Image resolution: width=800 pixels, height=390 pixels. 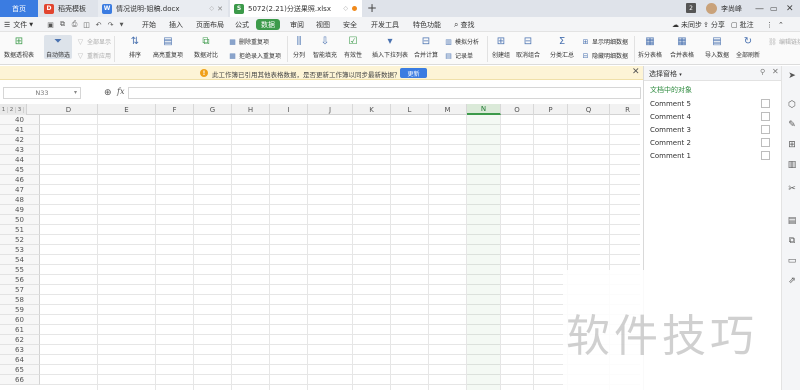 I want to click on row-header: 49, so click(x=20, y=210).